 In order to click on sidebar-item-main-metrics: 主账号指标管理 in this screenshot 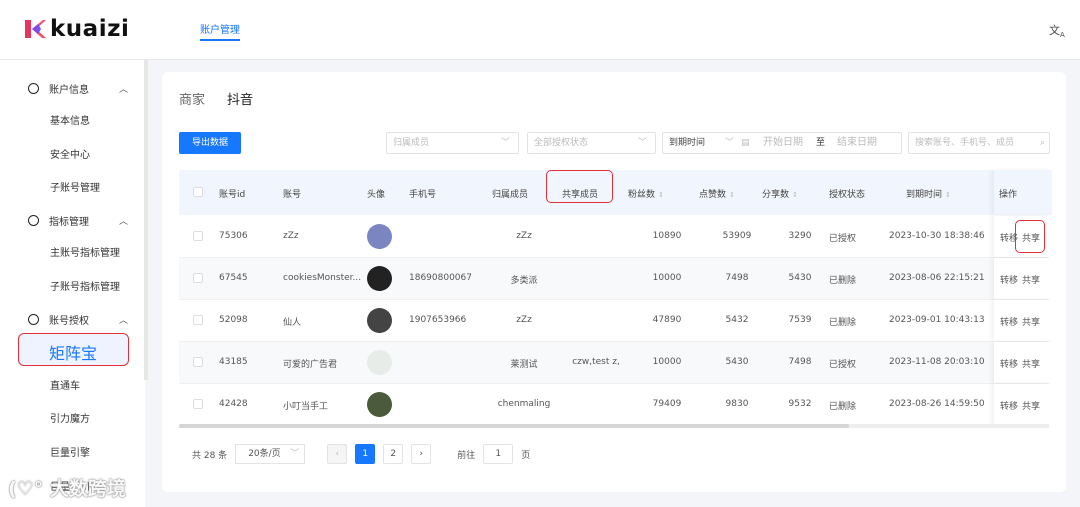, I will do `click(85, 251)`.